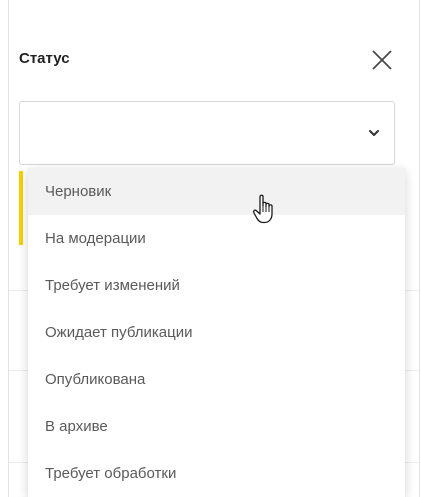 Image resolution: width=421 pixels, height=497 pixels. What do you see at coordinates (21, 208) in the screenshot?
I see `accent-strip` at bounding box center [21, 208].